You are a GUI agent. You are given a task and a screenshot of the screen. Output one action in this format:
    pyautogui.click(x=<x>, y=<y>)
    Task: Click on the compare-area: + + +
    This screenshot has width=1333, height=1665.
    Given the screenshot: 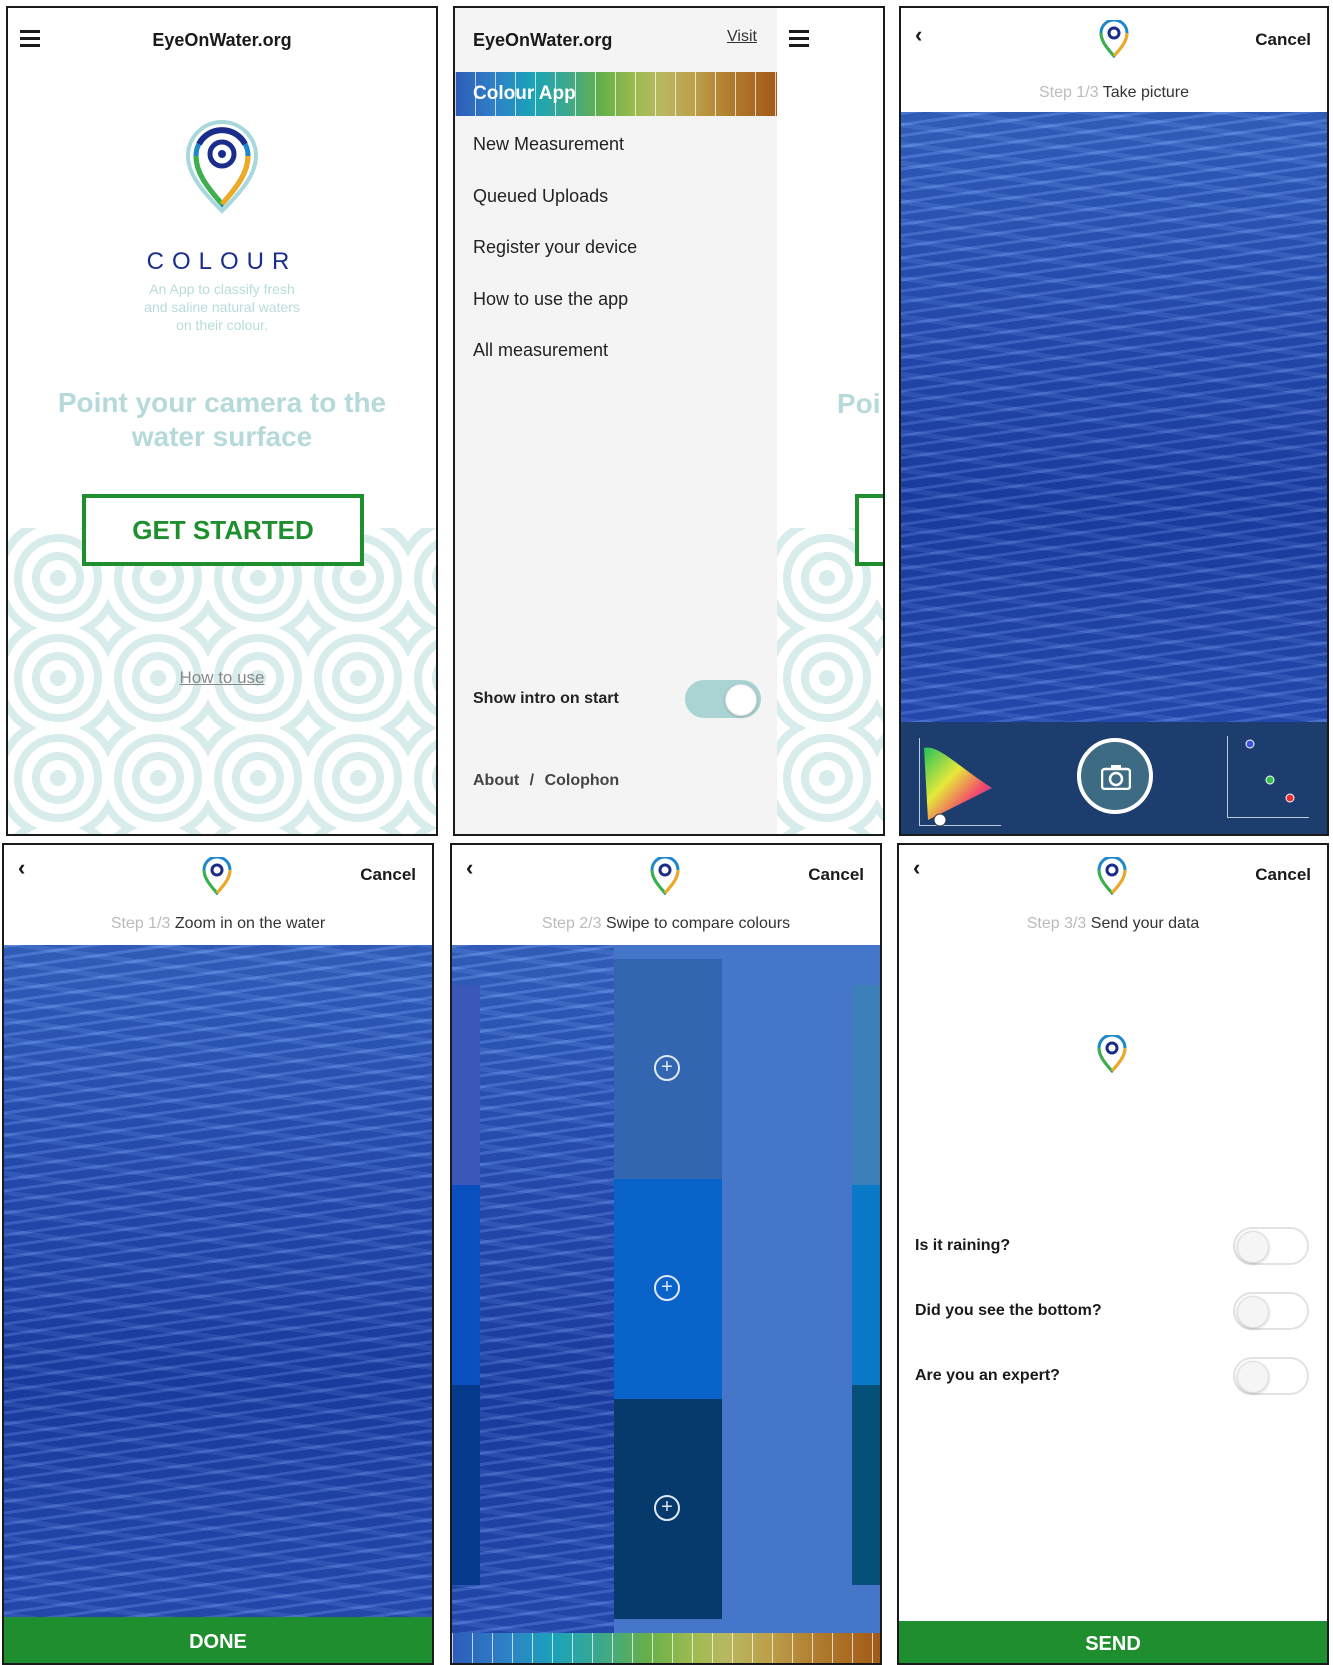 What is the action you would take?
    pyautogui.click(x=666, y=1294)
    